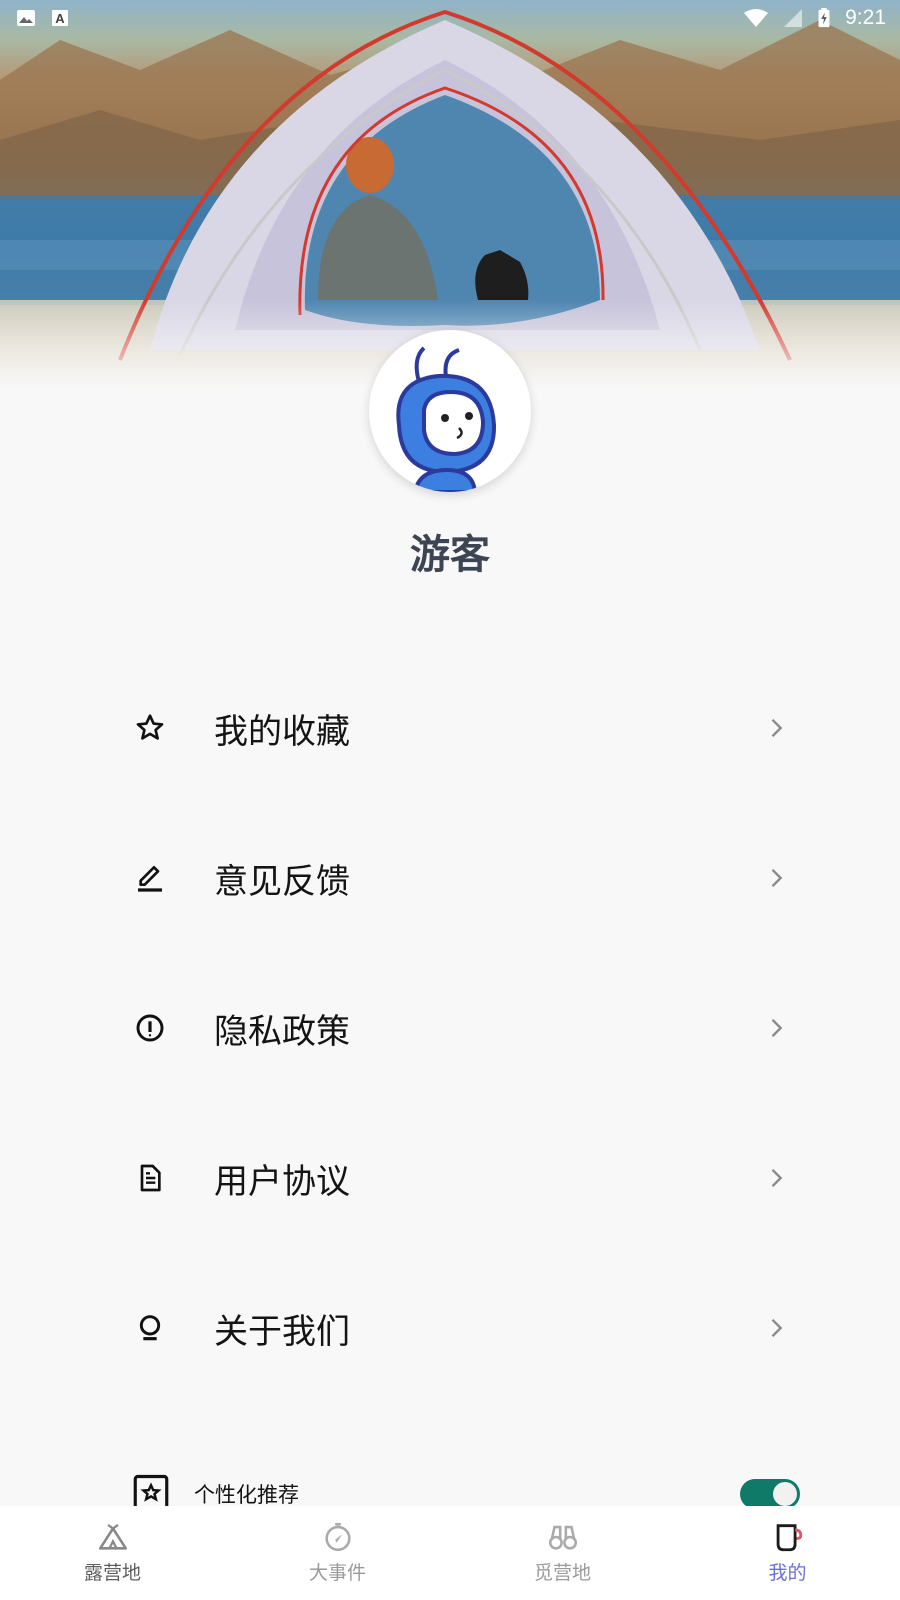 The image size is (900, 1600). Describe the element at coordinates (150, 728) in the screenshot. I see `star-icon` at that location.